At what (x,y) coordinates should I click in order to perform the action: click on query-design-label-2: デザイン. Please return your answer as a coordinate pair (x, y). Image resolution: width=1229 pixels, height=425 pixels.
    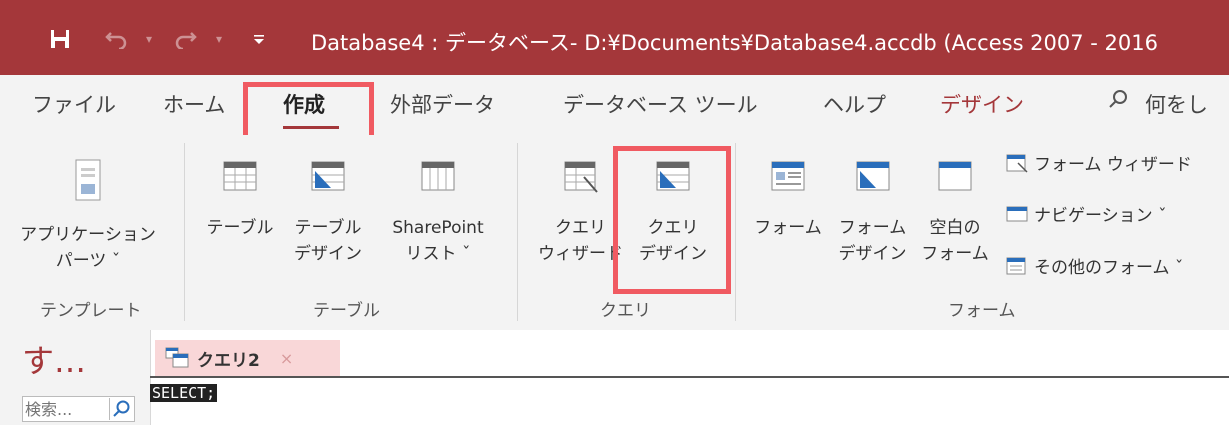
    Looking at the image, I should click on (673, 254).